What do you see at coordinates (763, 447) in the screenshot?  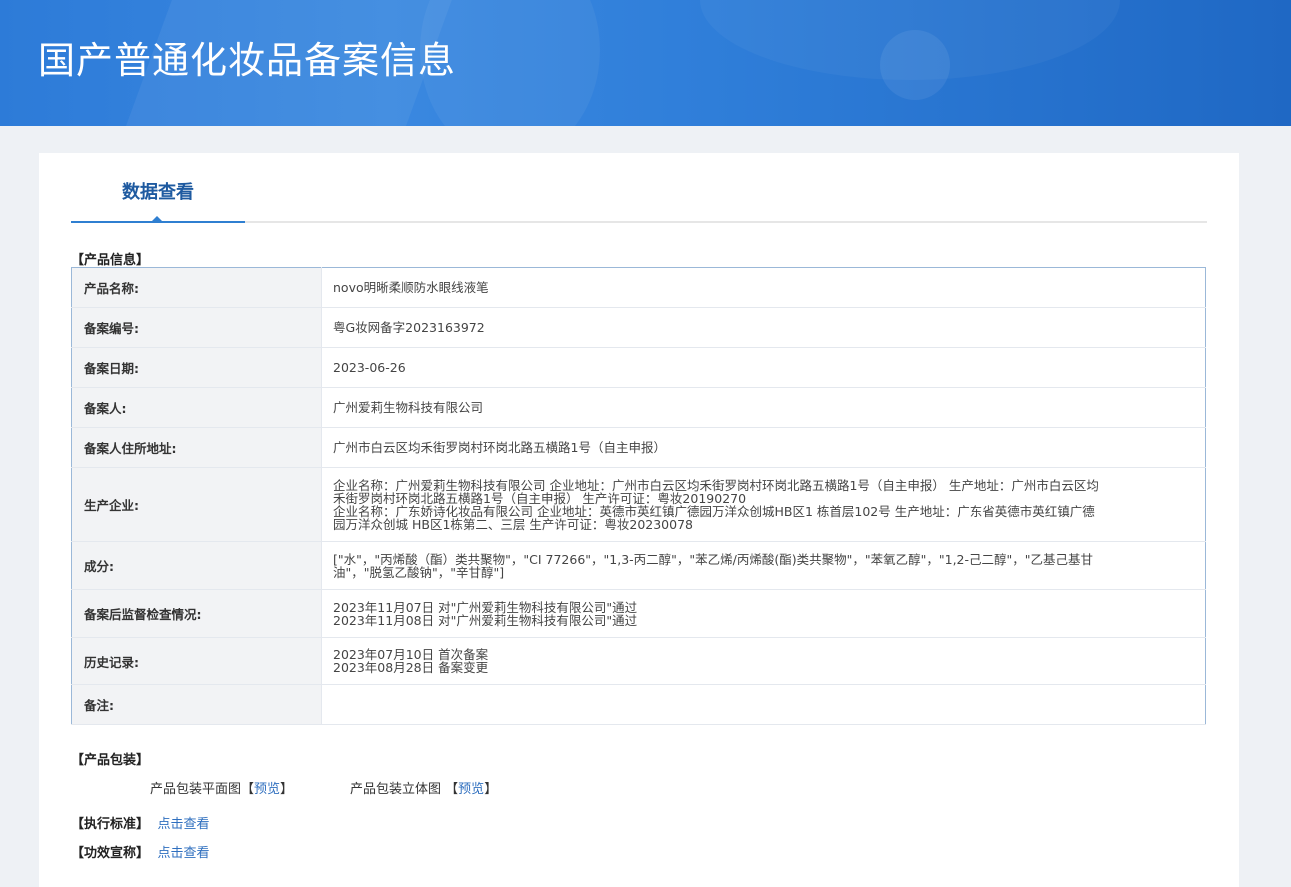 I see `info-row-value: 广州市白云区均禾街罗岗村环岗北路五横路1号（自主申报）` at bounding box center [763, 447].